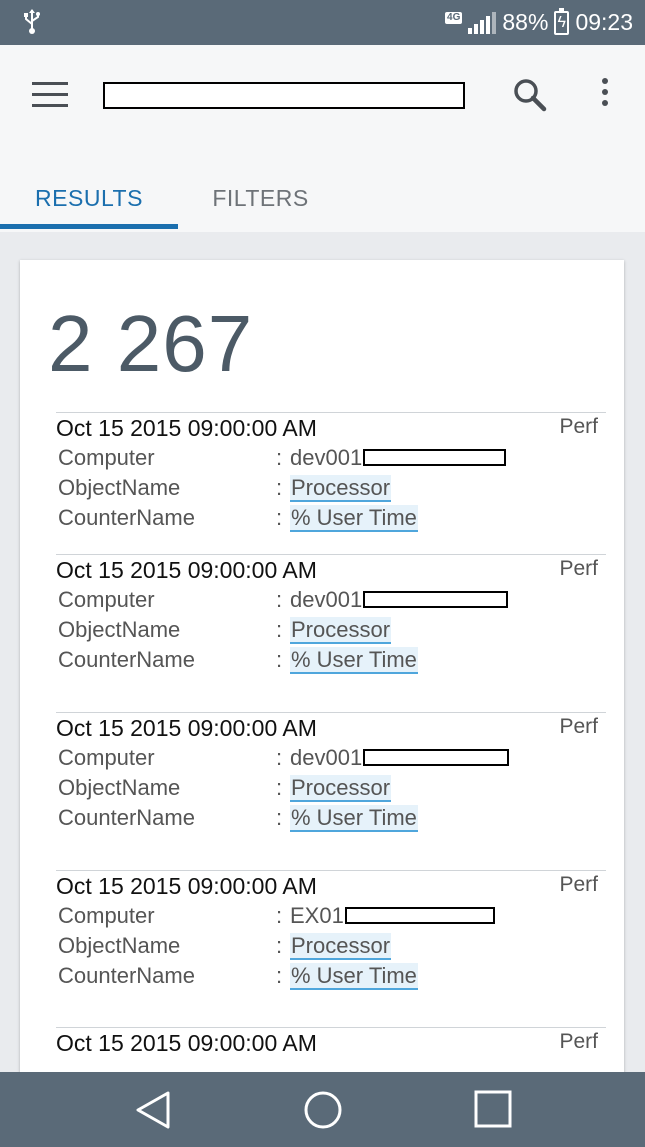 The image size is (645, 1147). I want to click on status-bar: 4G 88% ϟ 09:23, so click(322, 22).